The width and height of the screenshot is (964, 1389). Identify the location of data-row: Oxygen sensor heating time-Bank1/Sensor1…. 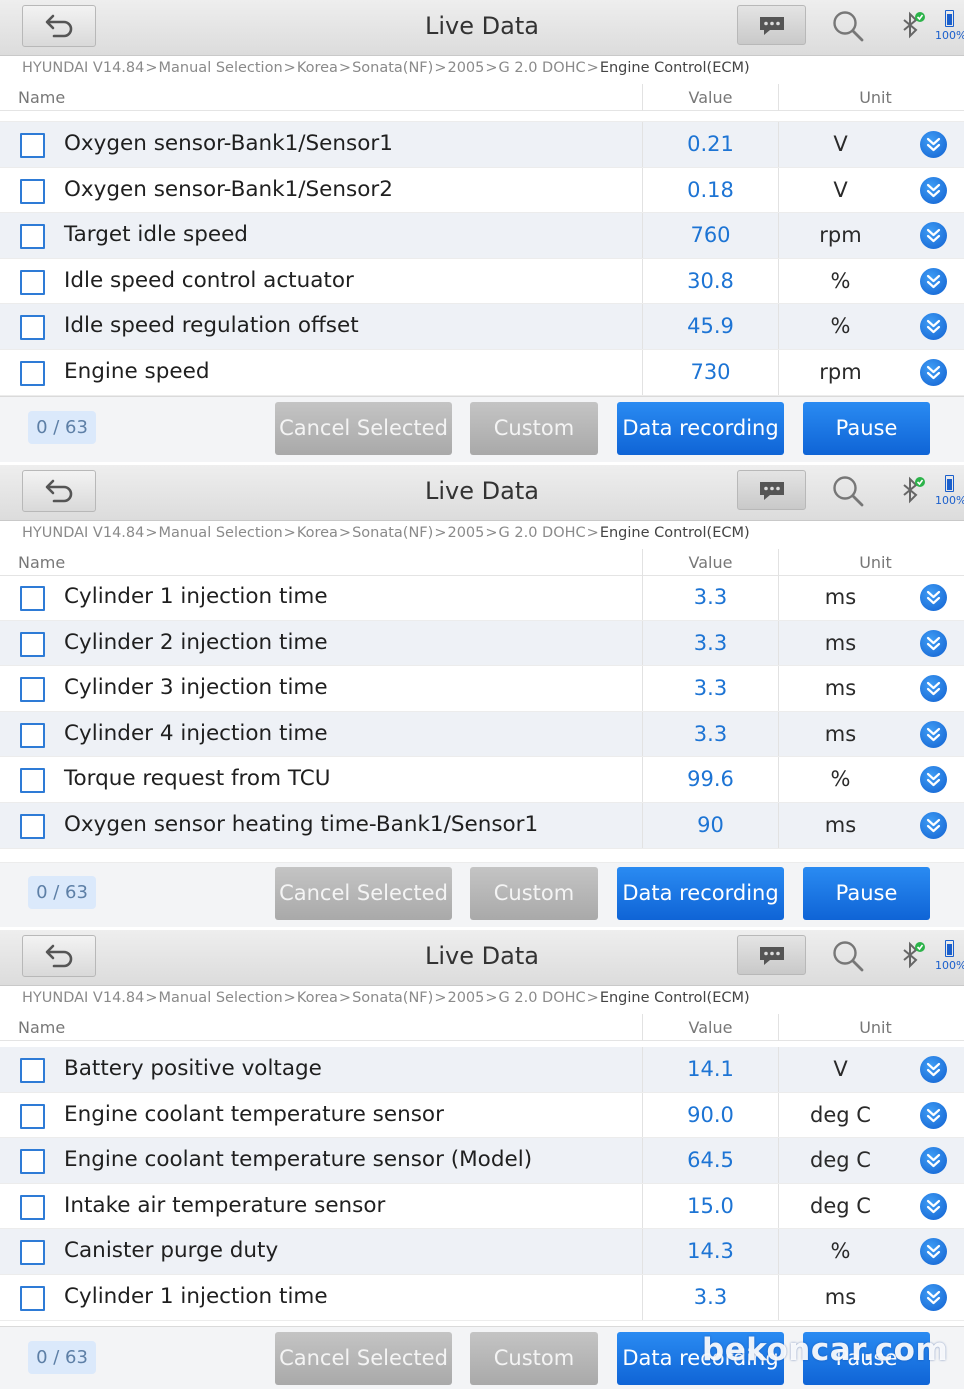
(482, 825).